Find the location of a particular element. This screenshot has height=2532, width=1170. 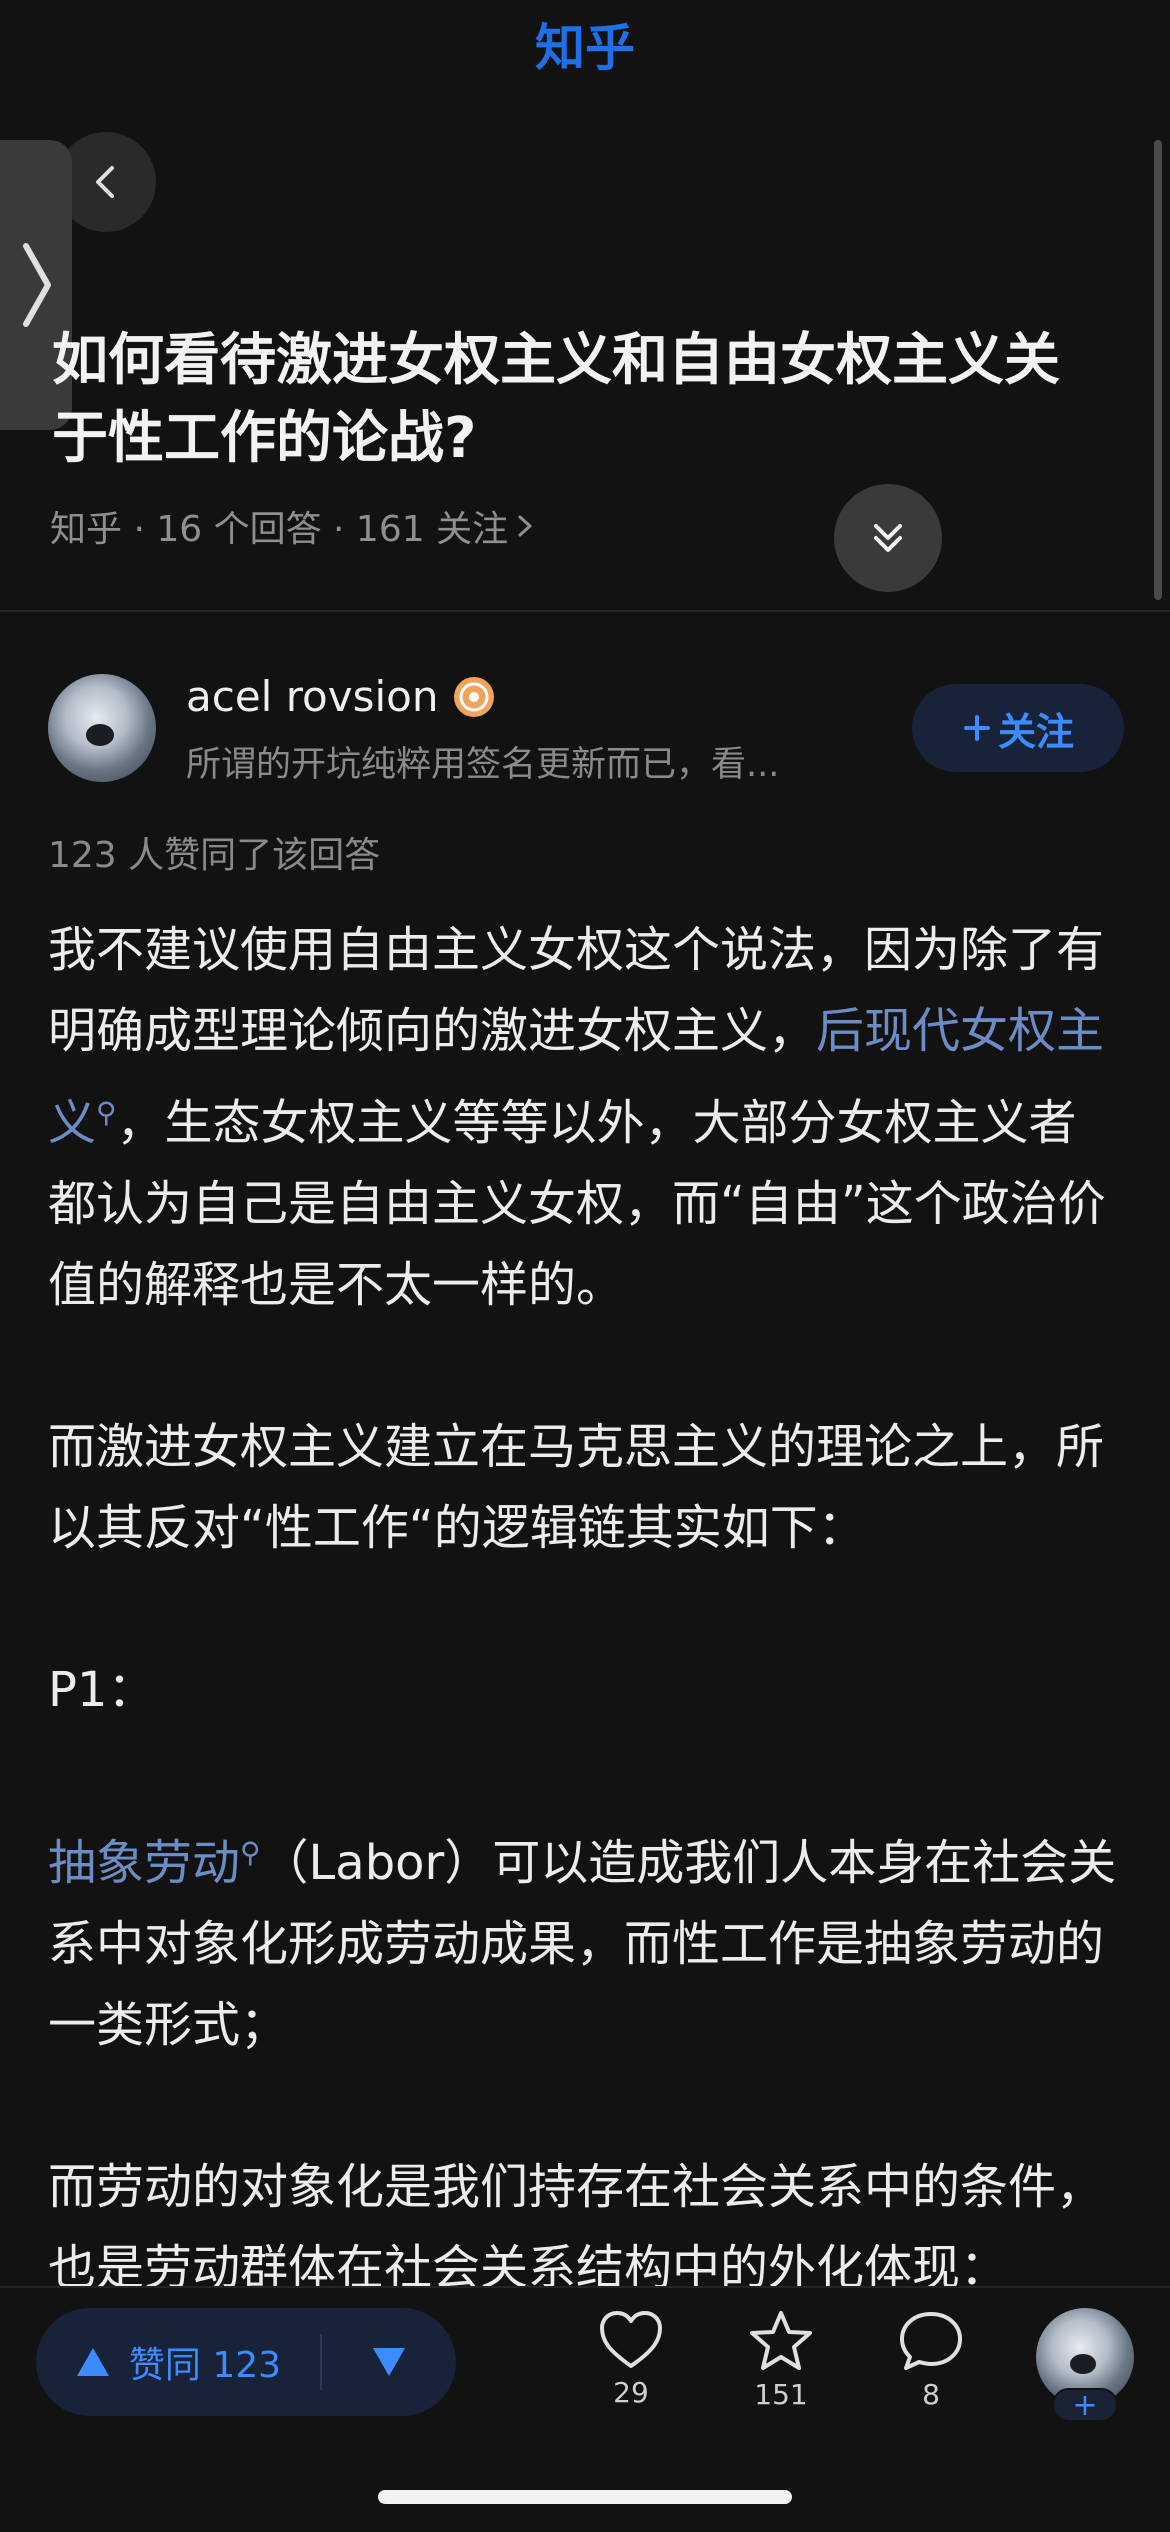

question-title: 如何看待激进女权主义和自由女权主义关于性工作的论战? is located at coordinates (582, 400).